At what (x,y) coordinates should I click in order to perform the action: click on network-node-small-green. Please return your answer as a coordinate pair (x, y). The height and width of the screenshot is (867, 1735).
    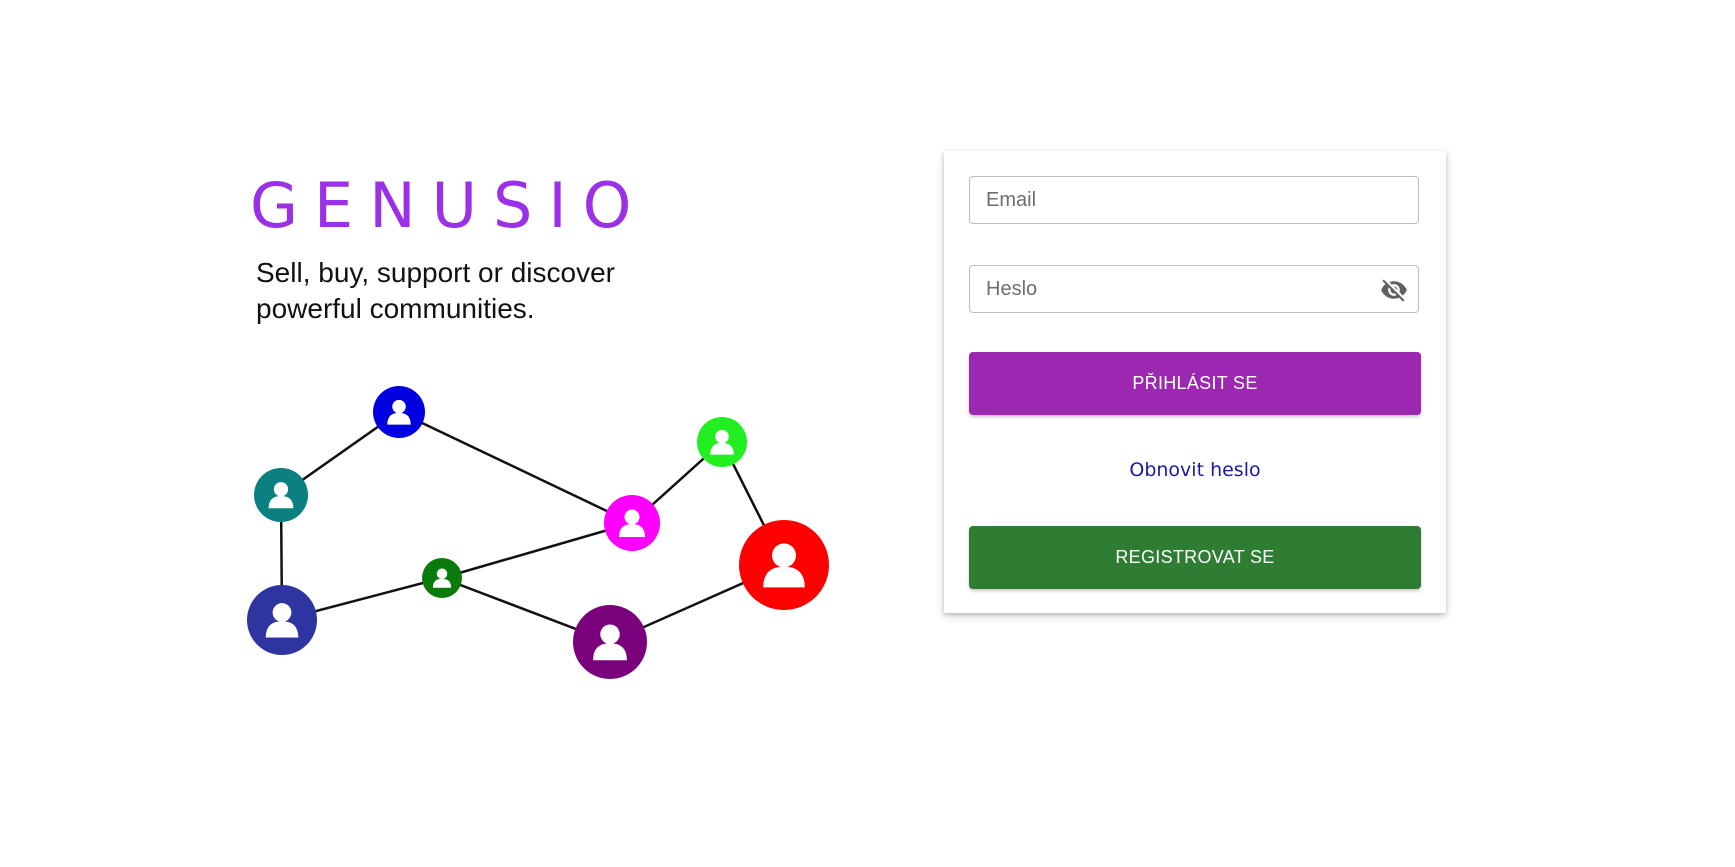
    Looking at the image, I should click on (442, 578).